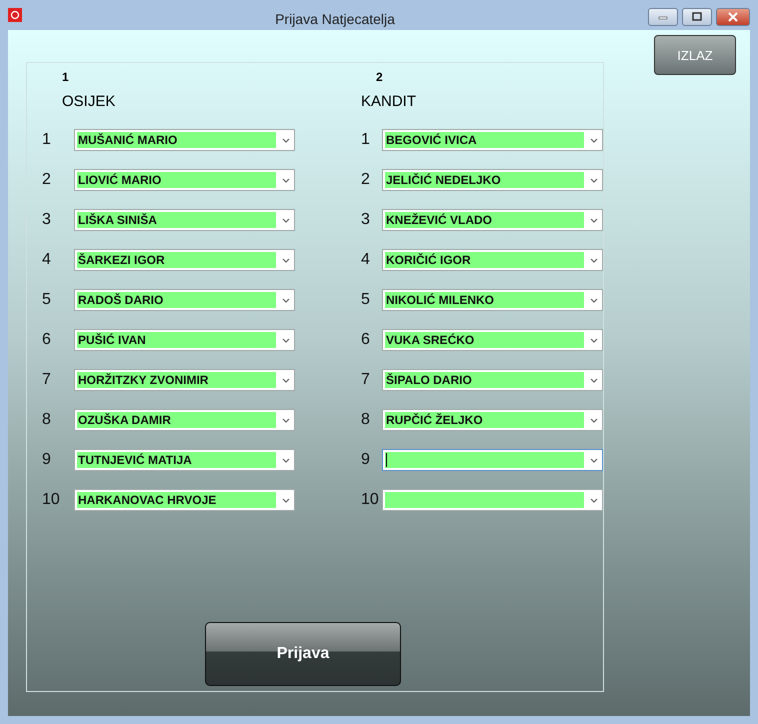 This screenshot has width=758, height=724. What do you see at coordinates (184, 300) in the screenshot?
I see `player-dropdown: RADOŠ DARIO` at bounding box center [184, 300].